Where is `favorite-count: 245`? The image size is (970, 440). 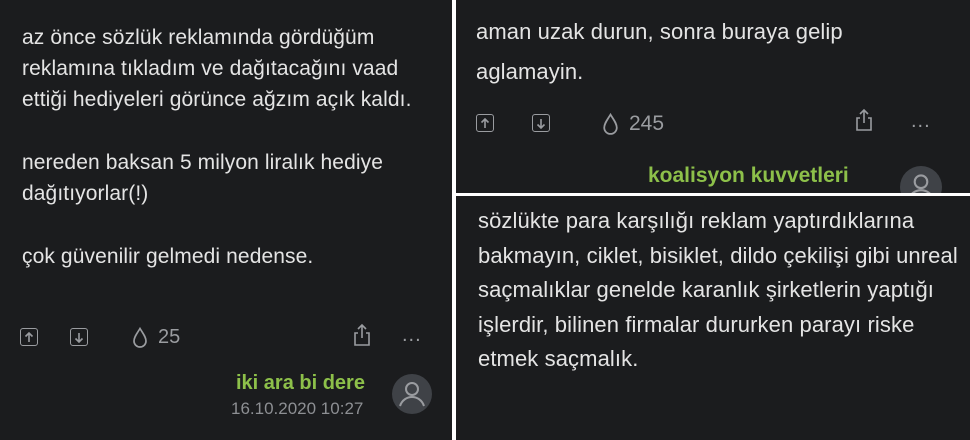
favorite-count: 245 is located at coordinates (647, 123).